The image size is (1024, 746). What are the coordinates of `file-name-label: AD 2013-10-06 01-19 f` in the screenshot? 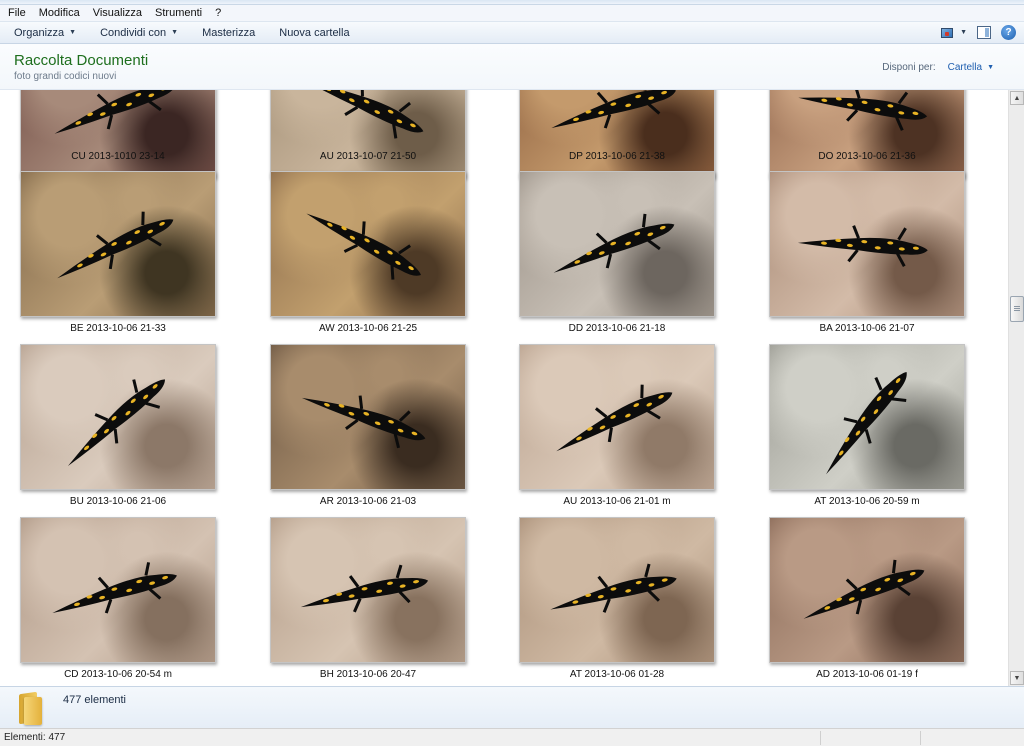 It's located at (867, 674).